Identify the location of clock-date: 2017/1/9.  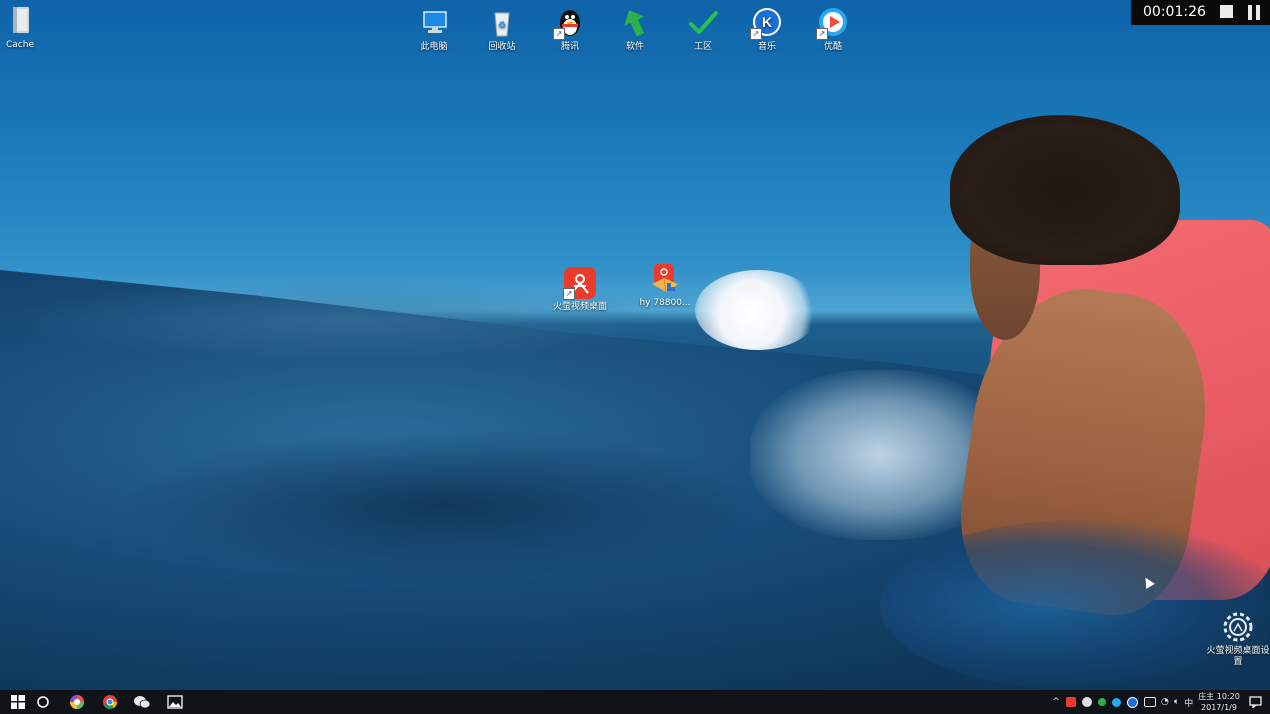
(1219, 707).